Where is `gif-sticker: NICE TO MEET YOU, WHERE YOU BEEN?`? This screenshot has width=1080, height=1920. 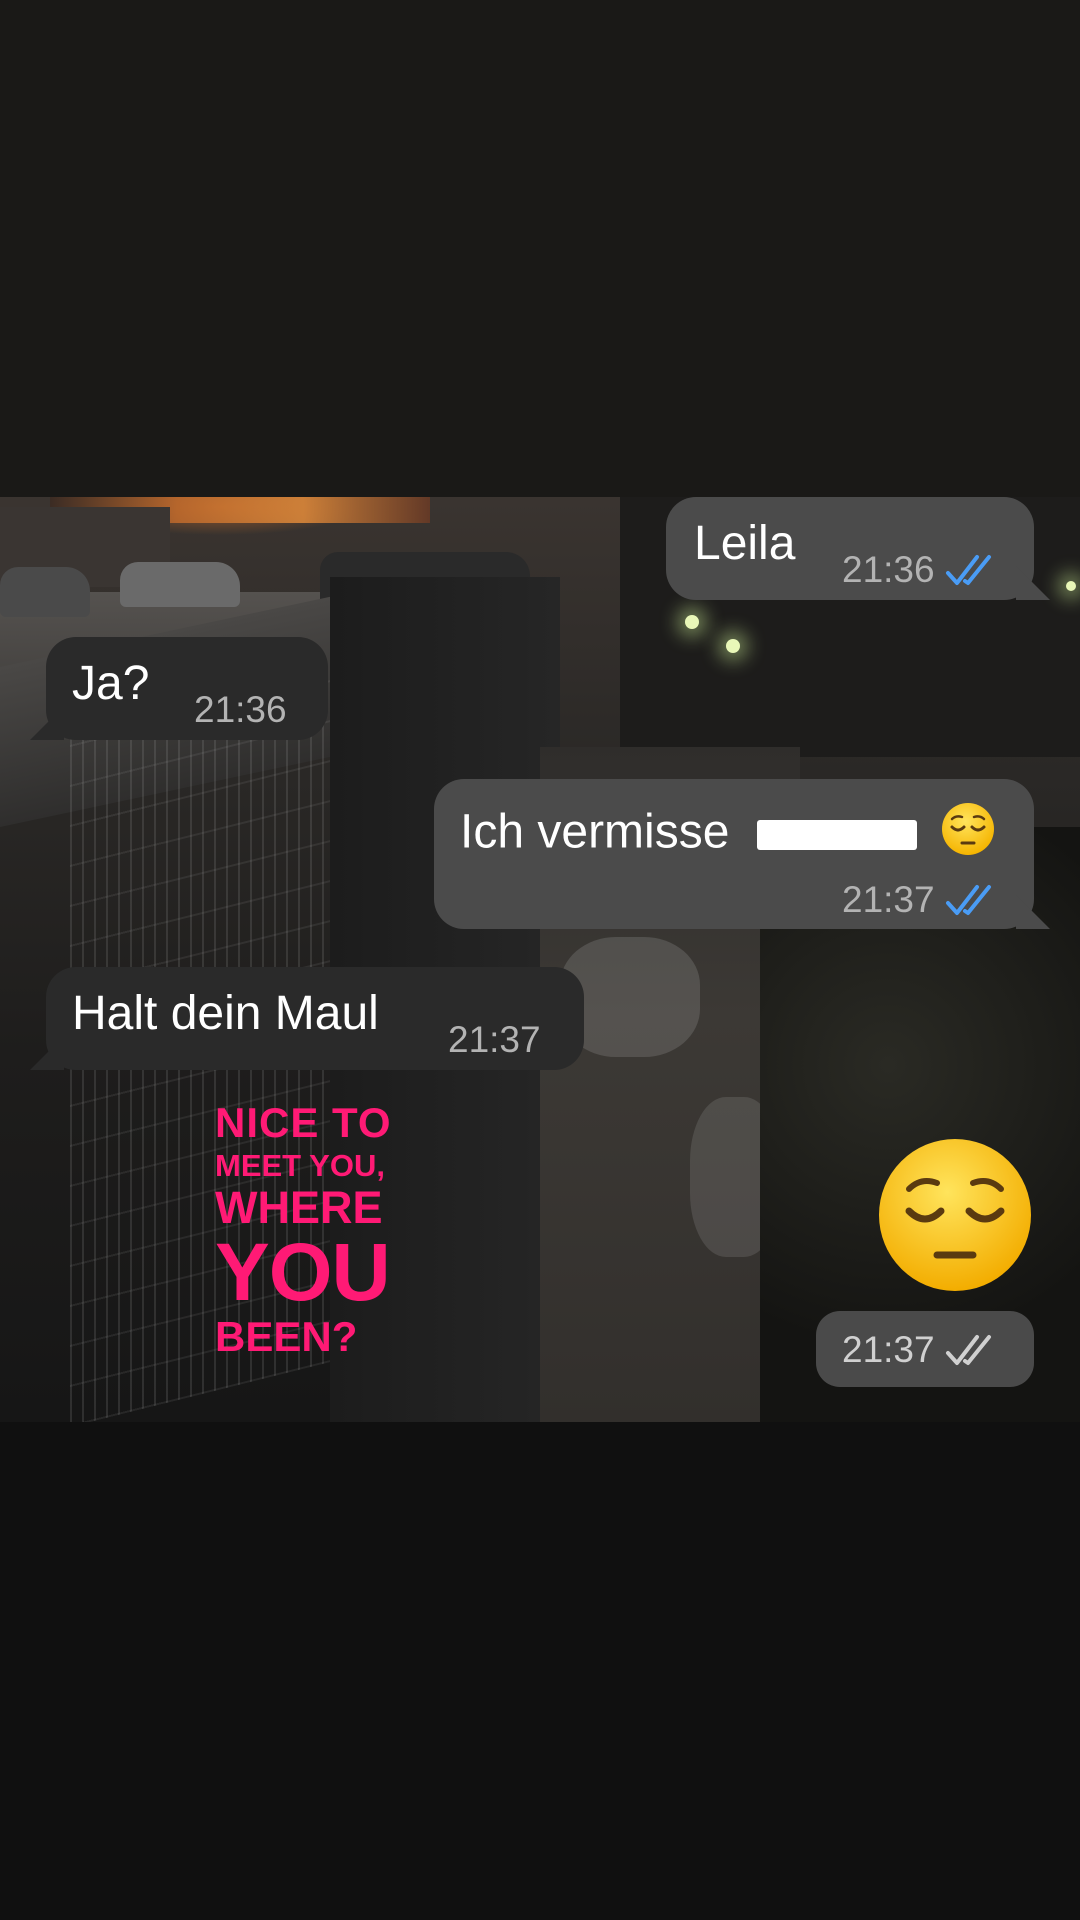 gif-sticker: NICE TO MEET YOU, WHERE YOU BEEN? is located at coordinates (330, 1230).